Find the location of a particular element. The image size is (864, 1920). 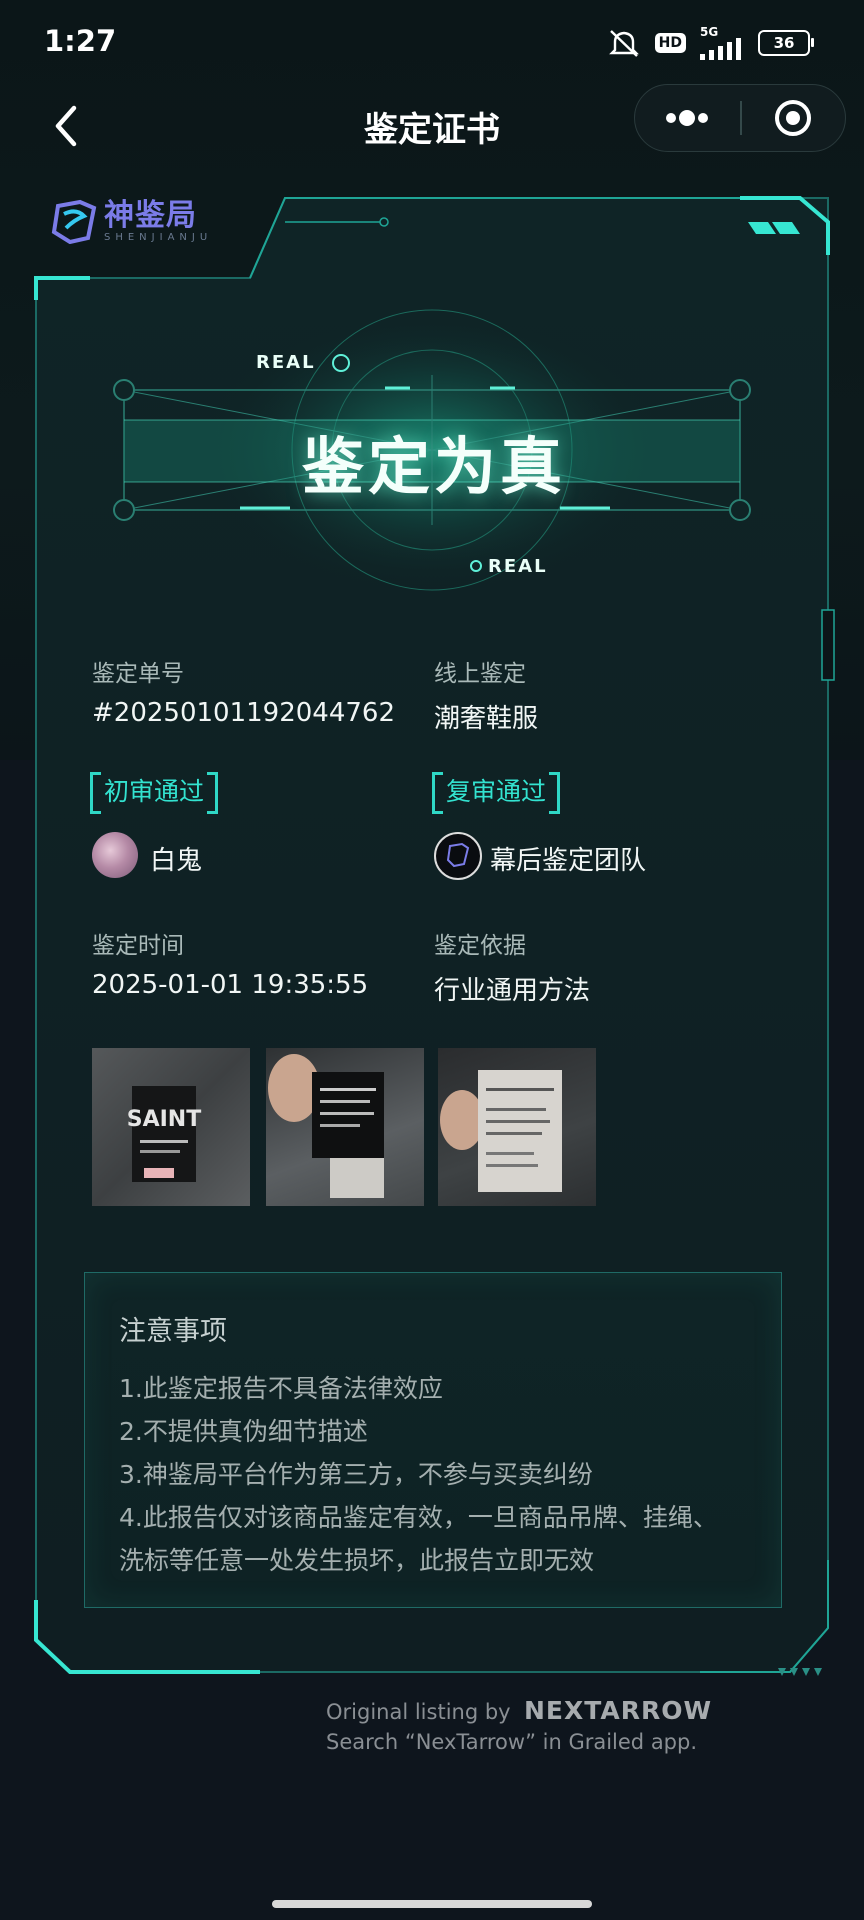

brand-sub: SHENJIANJU is located at coordinates (158, 237).